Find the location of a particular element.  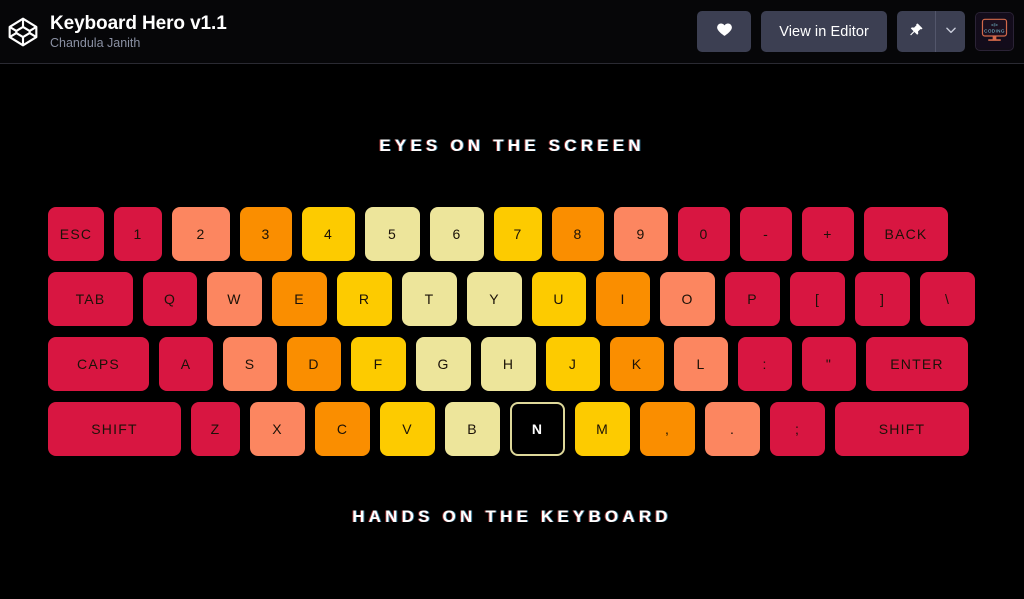

key-4: 4 is located at coordinates (328, 234).